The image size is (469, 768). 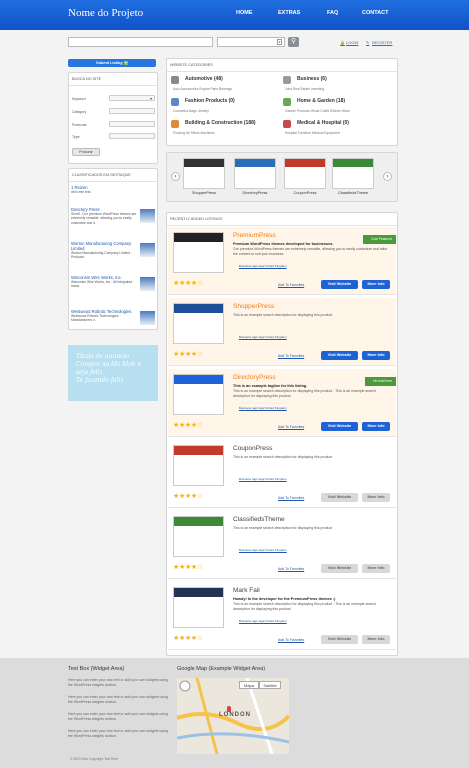 What do you see at coordinates (246, 590) in the screenshot?
I see `listing-title: Mark Fail` at bounding box center [246, 590].